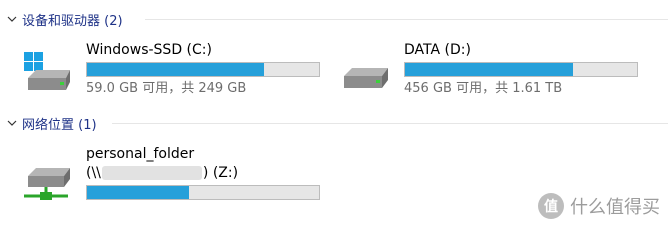  I want to click on group-header-devices: 设备和驱动器 (2), so click(334, 19).